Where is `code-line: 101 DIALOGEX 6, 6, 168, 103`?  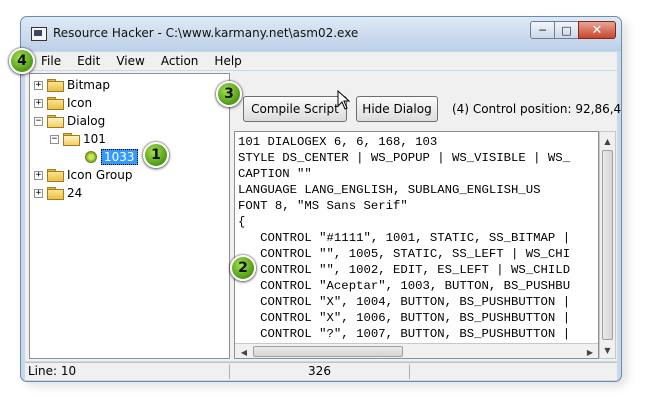 code-line: 101 DIALOGEX 6, 6, 168, 103 is located at coordinates (338, 142).